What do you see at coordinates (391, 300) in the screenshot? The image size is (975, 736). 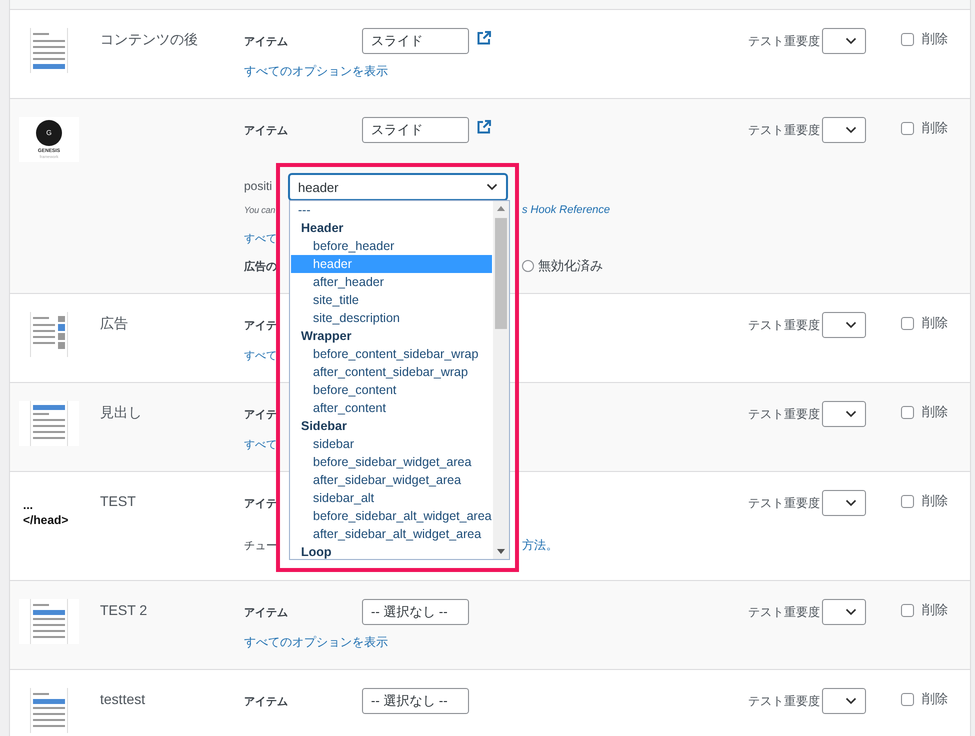 I see `dropdown-option: site_title` at bounding box center [391, 300].